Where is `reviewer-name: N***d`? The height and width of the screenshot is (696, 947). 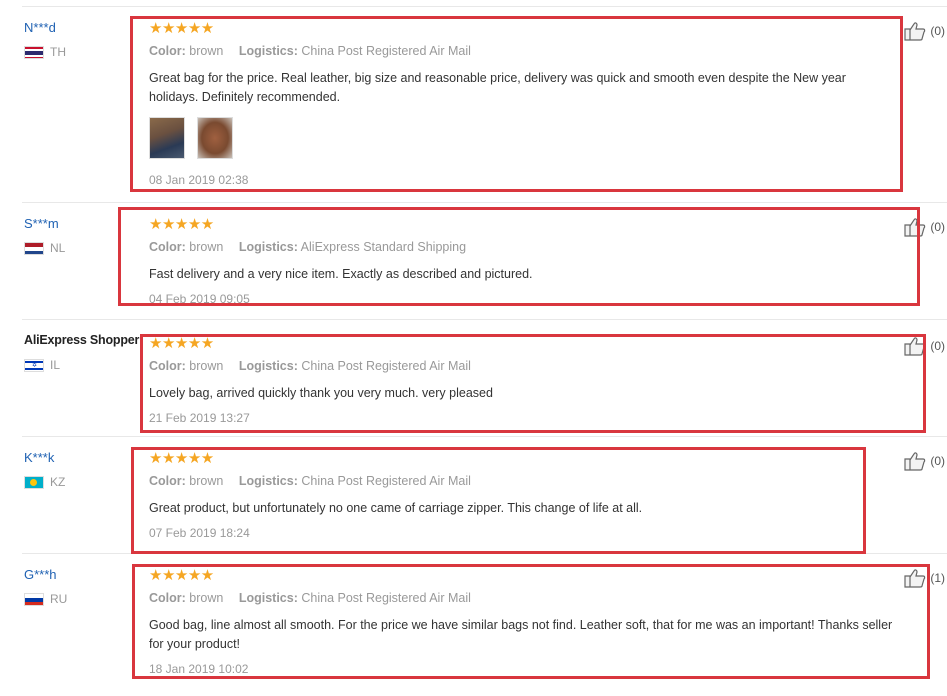 reviewer-name: N***d is located at coordinates (84, 27).